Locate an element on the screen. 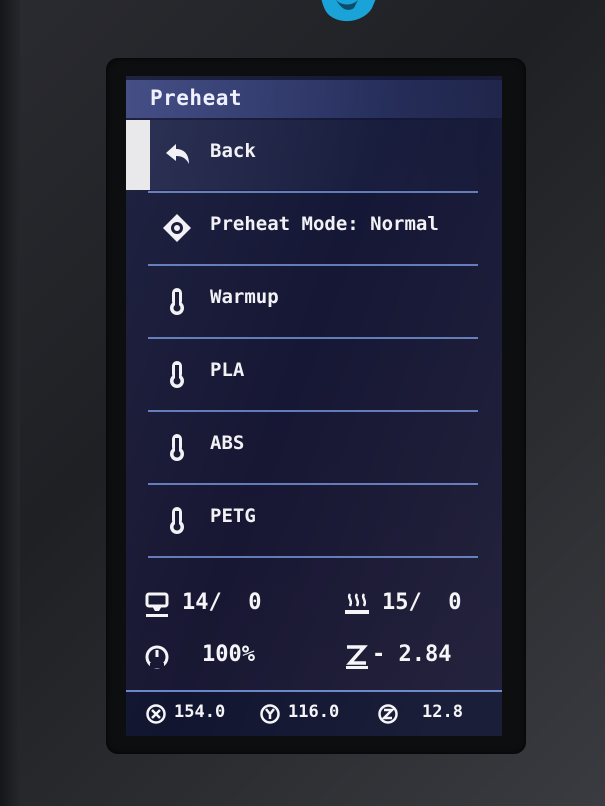 The height and width of the screenshot is (806, 605). y-coordinate-value: 116.0 is located at coordinates (314, 712).